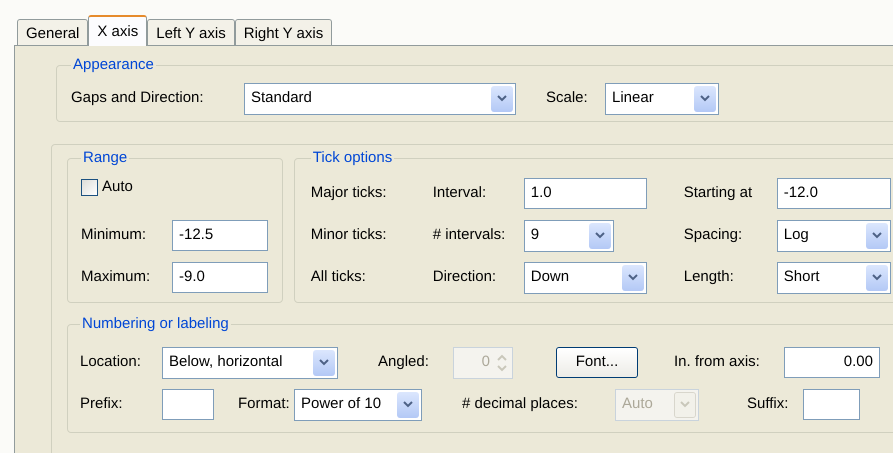 Image resolution: width=893 pixels, height=453 pixels. Describe the element at coordinates (717, 362) in the screenshot. I see `field-label: In. from axis:` at that location.